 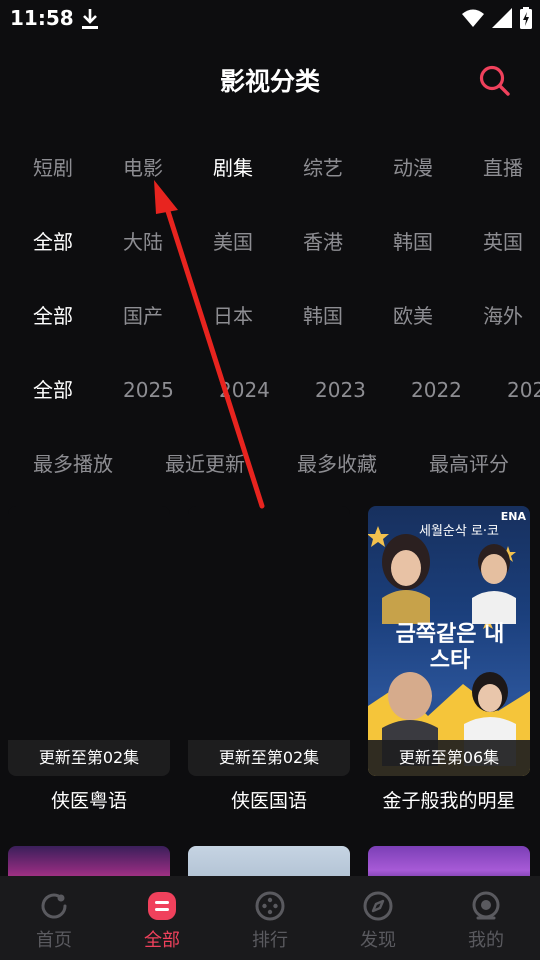 What do you see at coordinates (244, 390) in the screenshot?
I see `filter-year-chip: 2024` at bounding box center [244, 390].